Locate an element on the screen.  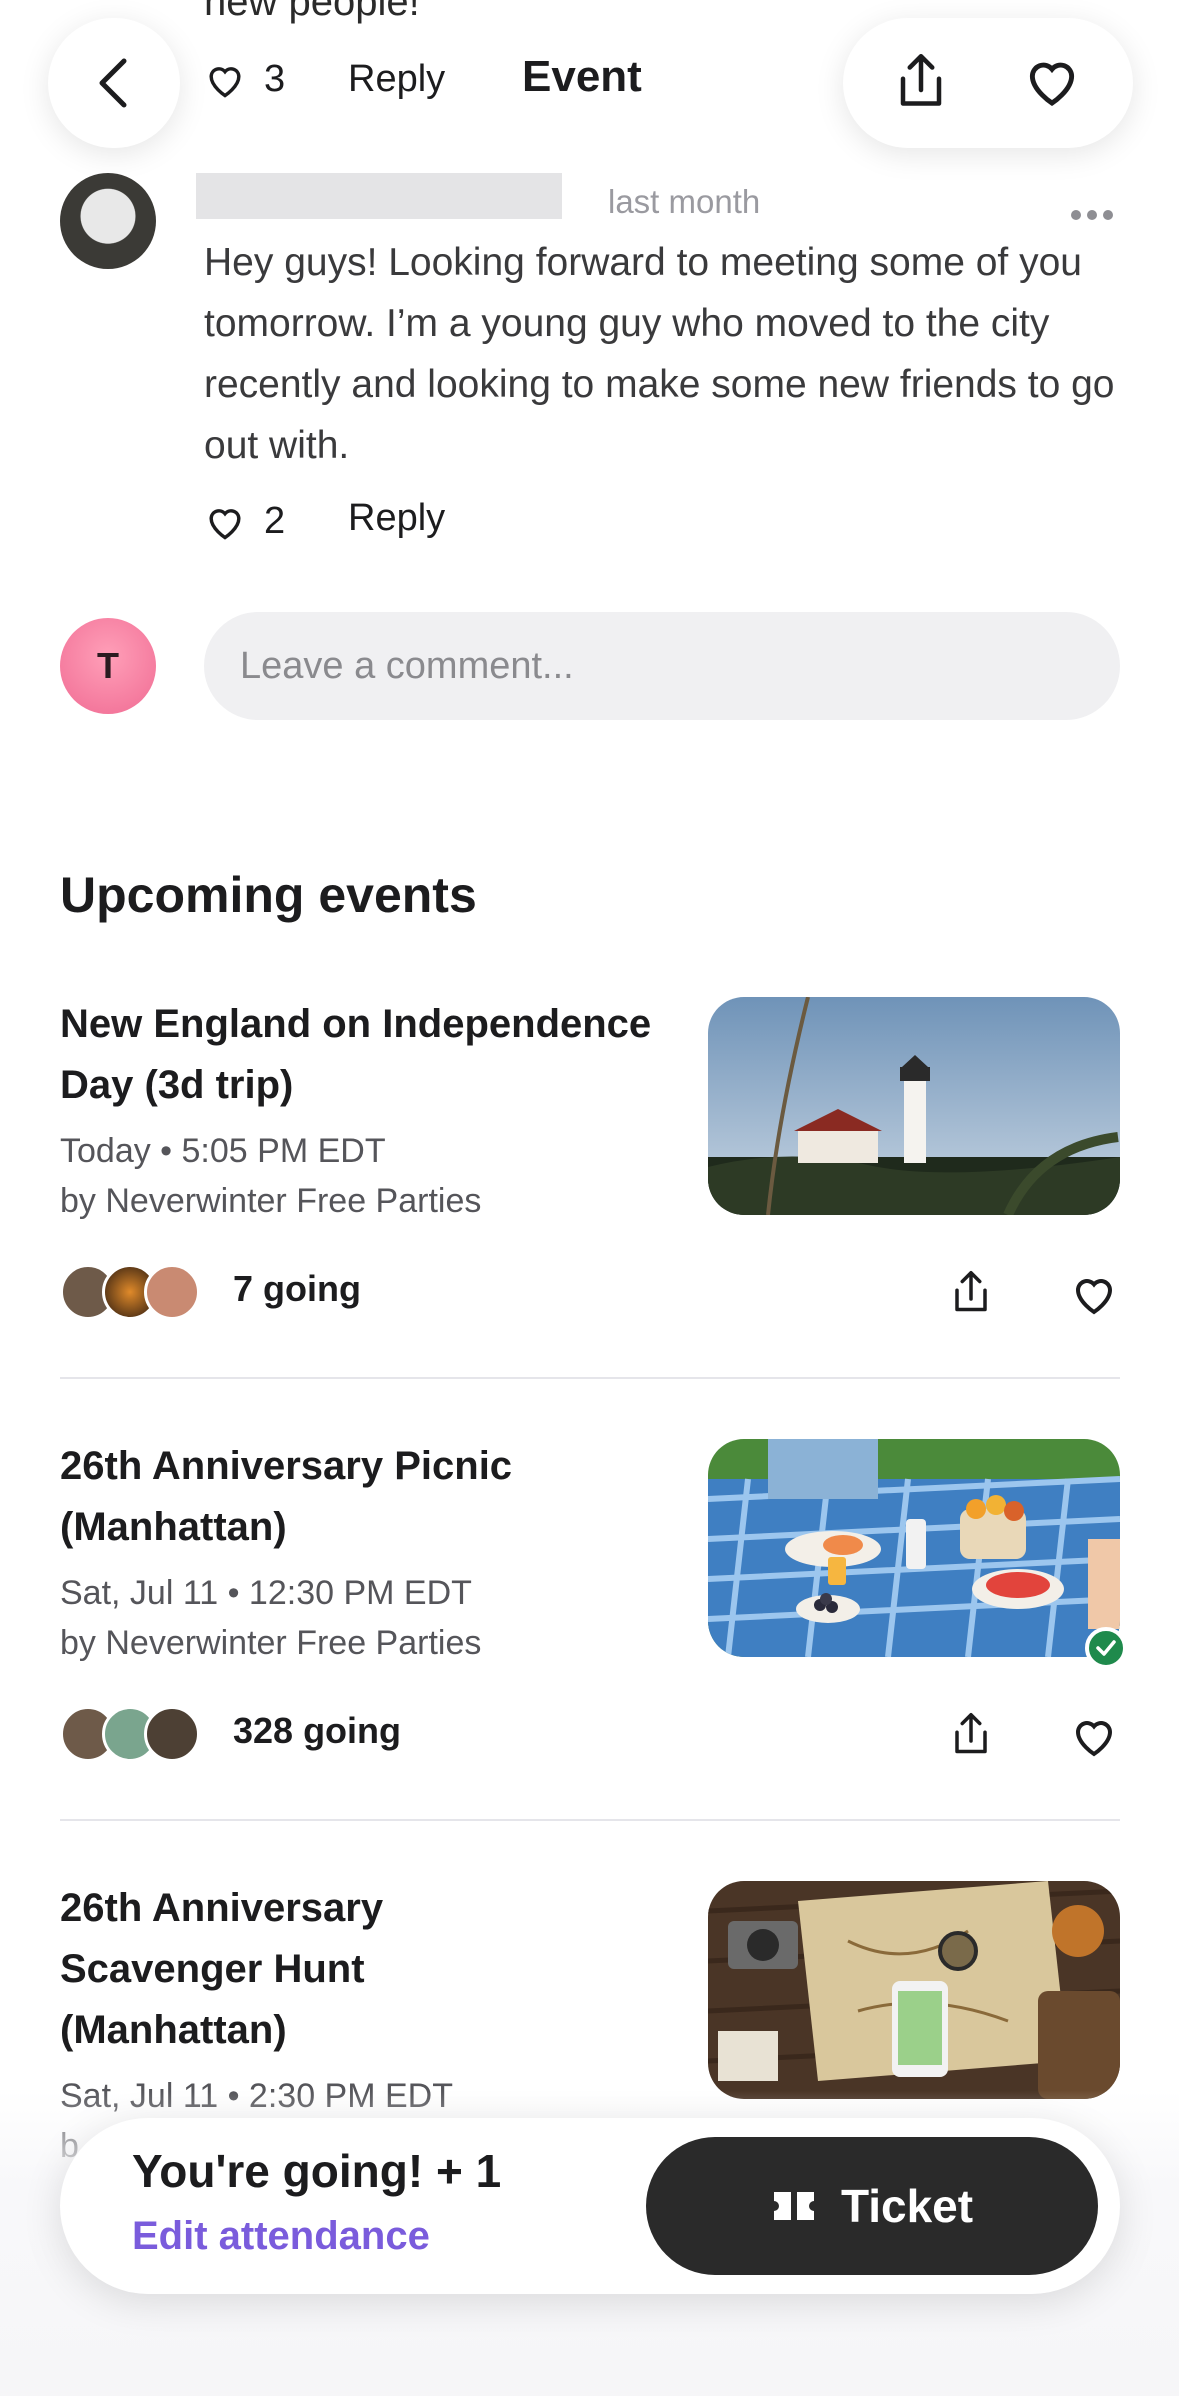
commenter-name-redacted is located at coordinates (379, 196).